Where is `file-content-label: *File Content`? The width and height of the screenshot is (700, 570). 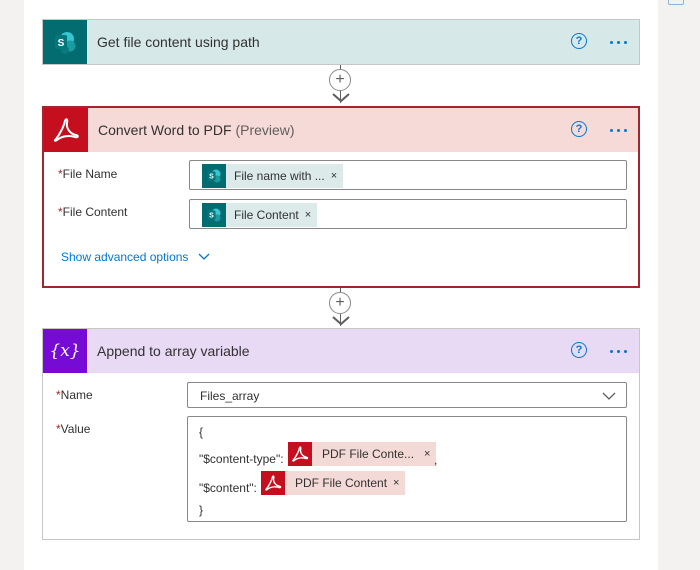 file-content-label: *File Content is located at coordinates (92, 212).